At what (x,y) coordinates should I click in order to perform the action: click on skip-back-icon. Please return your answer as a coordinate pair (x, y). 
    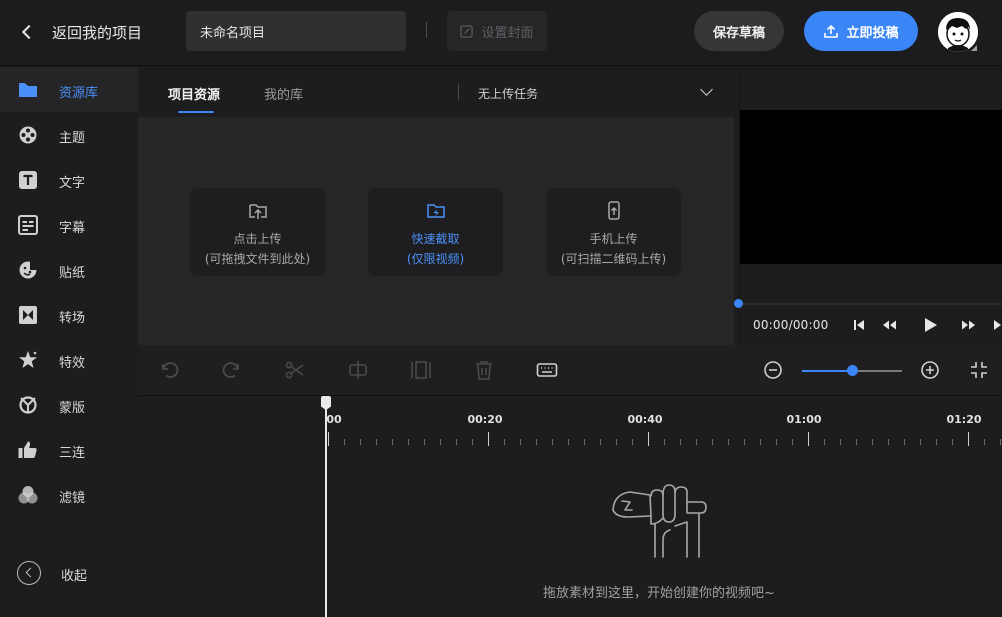
    Looking at the image, I should click on (859, 325).